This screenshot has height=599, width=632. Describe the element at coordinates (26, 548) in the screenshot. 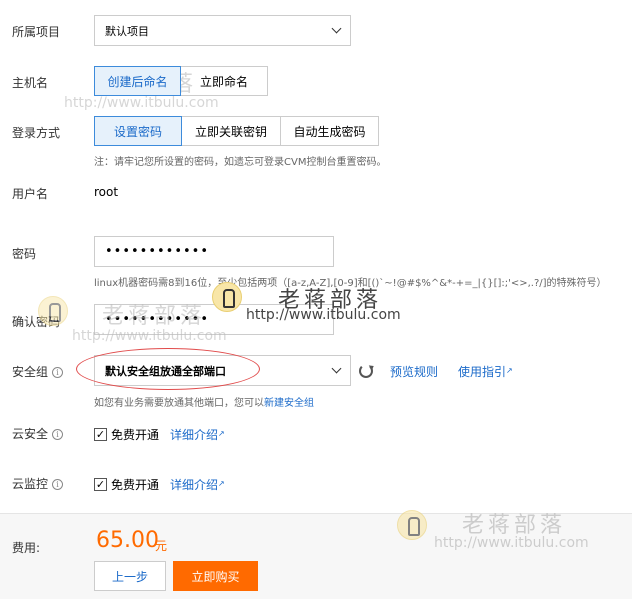

I see `fee-label: 费用:` at that location.